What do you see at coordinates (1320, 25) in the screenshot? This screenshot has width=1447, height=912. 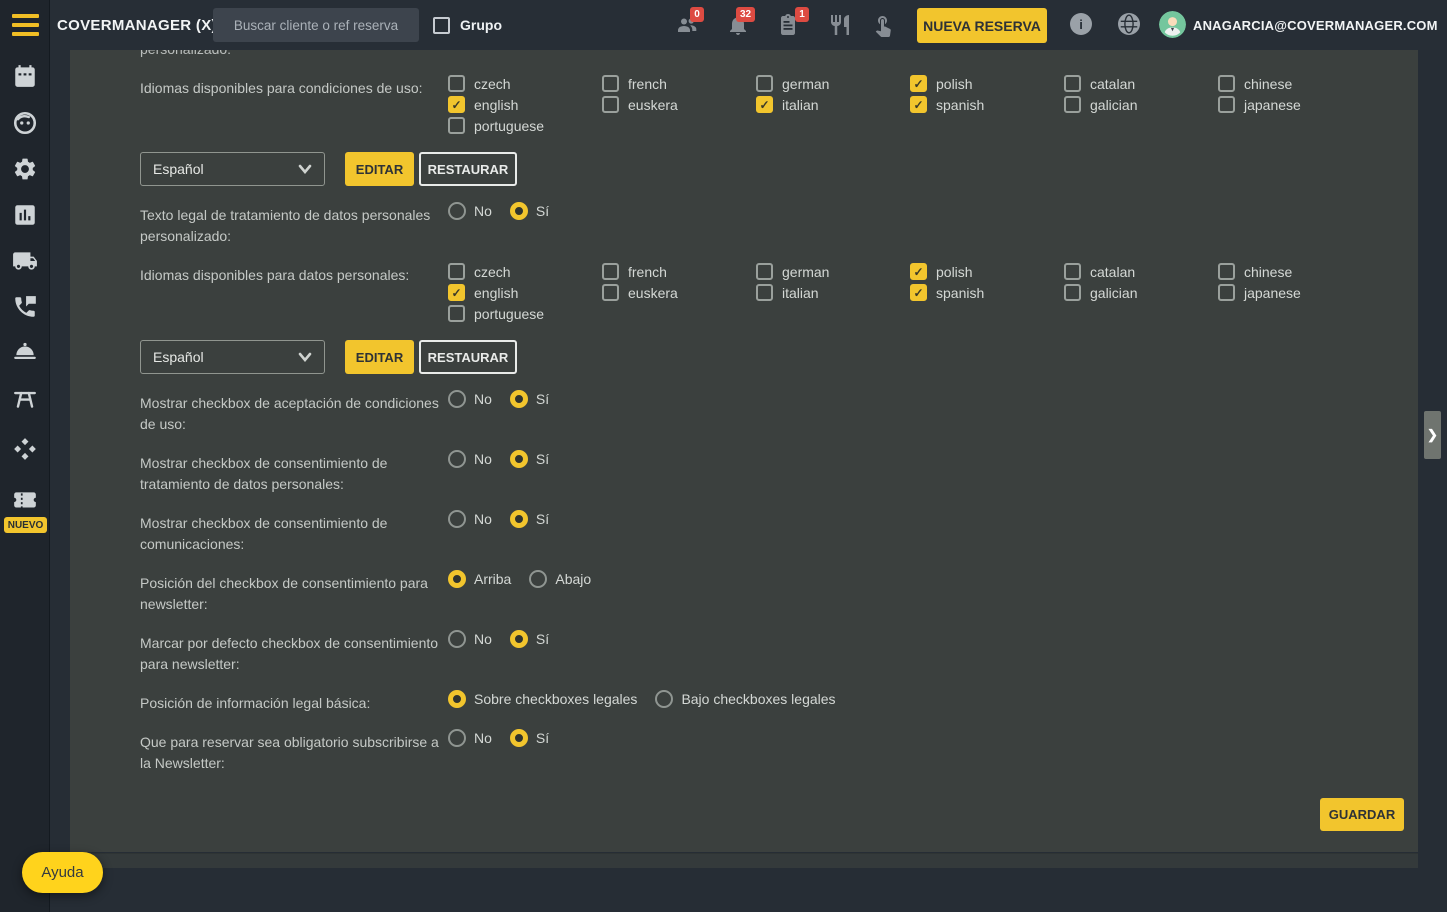 I see `account-menu: ANAGARCIA@COVERMANAGER.COM` at bounding box center [1320, 25].